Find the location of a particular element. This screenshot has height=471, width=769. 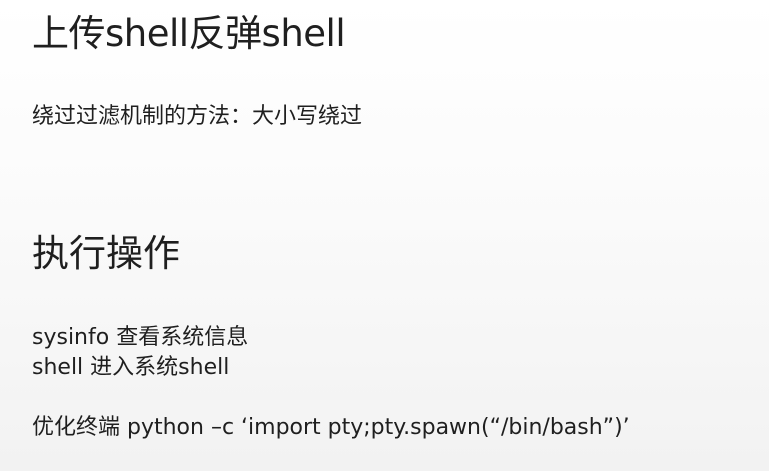

bypass-method-text: 绕过过滤机制的方法：大小写绕过 is located at coordinates (197, 116).